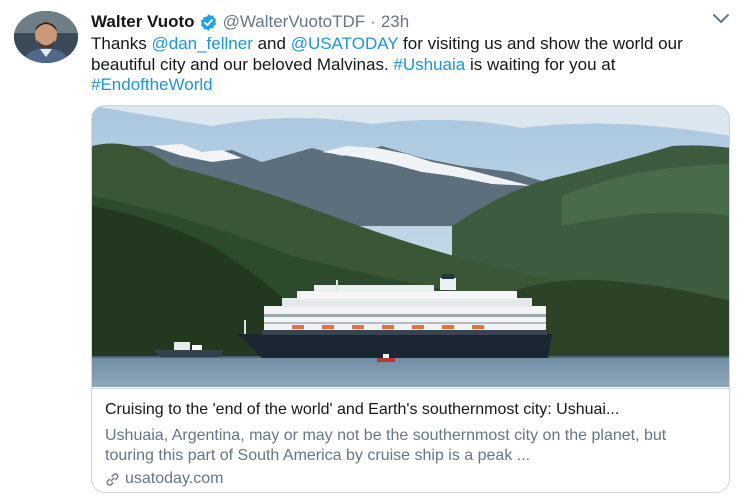 The height and width of the screenshot is (500, 750). Describe the element at coordinates (721, 19) in the screenshot. I see `chevron-down-icon` at that location.